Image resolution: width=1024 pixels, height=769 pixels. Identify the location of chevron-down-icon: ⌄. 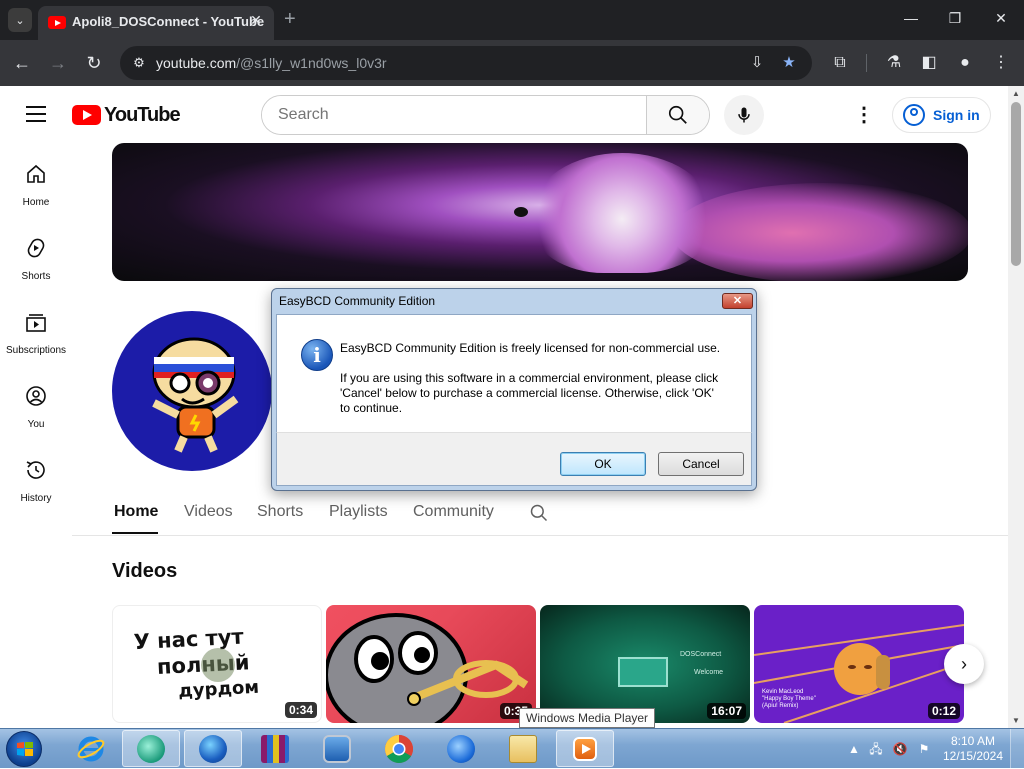
(20, 20).